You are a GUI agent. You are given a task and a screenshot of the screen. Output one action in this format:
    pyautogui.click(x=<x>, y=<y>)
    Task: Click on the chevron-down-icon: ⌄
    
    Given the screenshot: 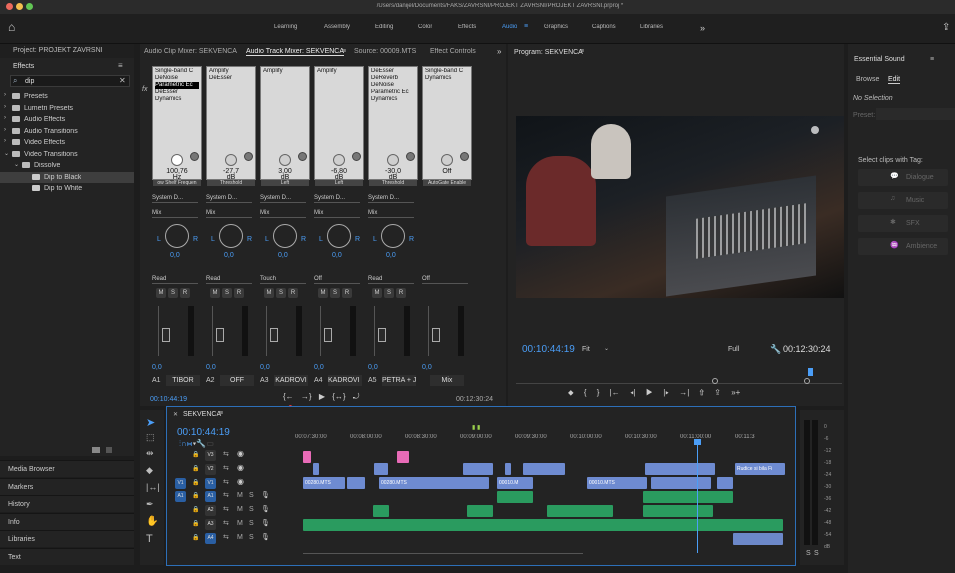 What is the action you would take?
    pyautogui.click(x=16, y=164)
    